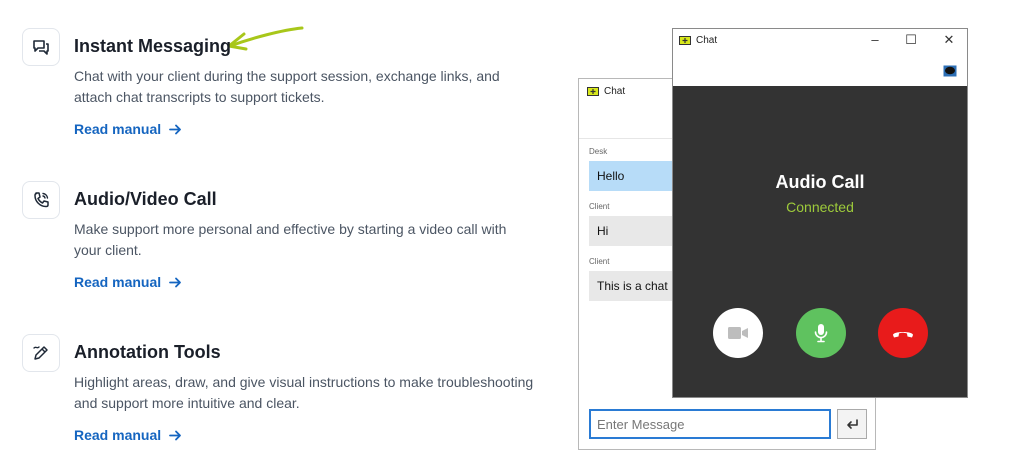 The width and height of the screenshot is (1024, 471). I want to click on chat-window-title: Chat, so click(615, 91).